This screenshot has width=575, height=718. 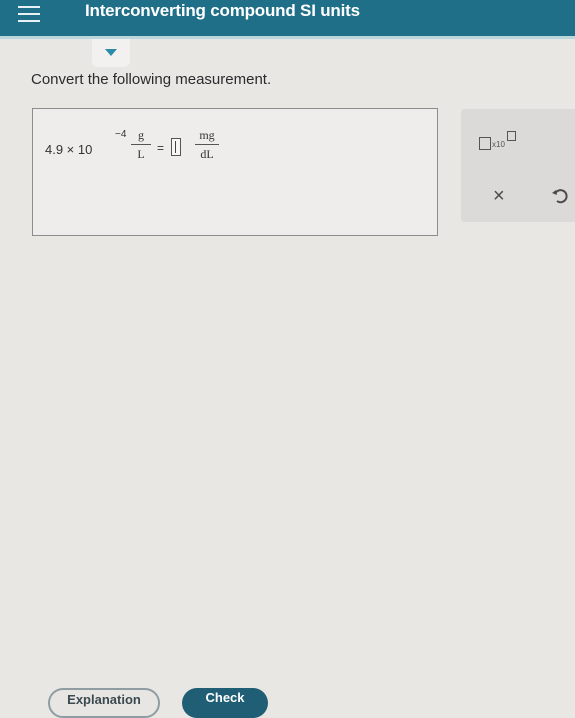 I want to click on from-unit-numerator: g, so click(x=141, y=135).